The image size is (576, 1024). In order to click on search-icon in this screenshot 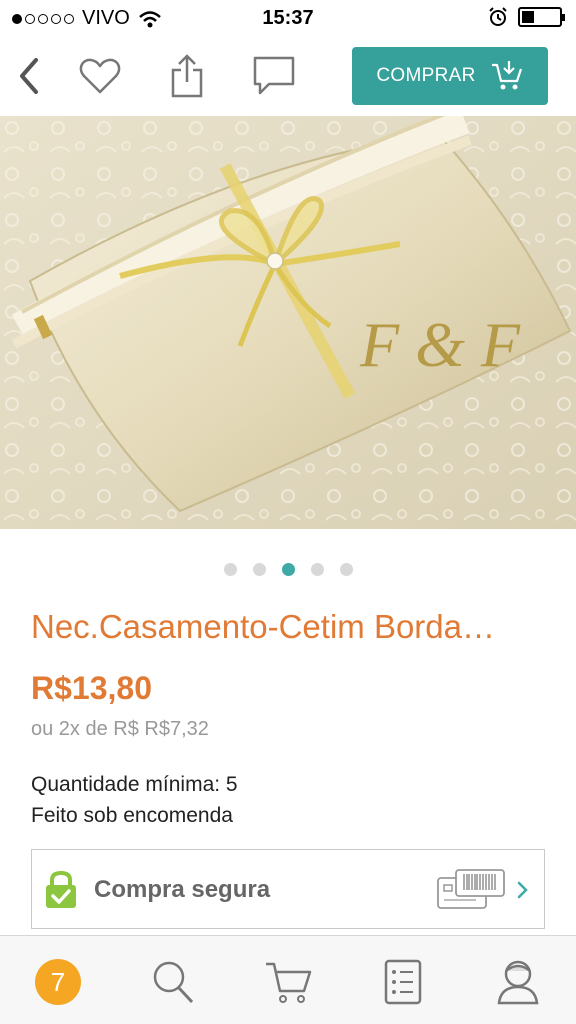, I will do `click(173, 982)`.